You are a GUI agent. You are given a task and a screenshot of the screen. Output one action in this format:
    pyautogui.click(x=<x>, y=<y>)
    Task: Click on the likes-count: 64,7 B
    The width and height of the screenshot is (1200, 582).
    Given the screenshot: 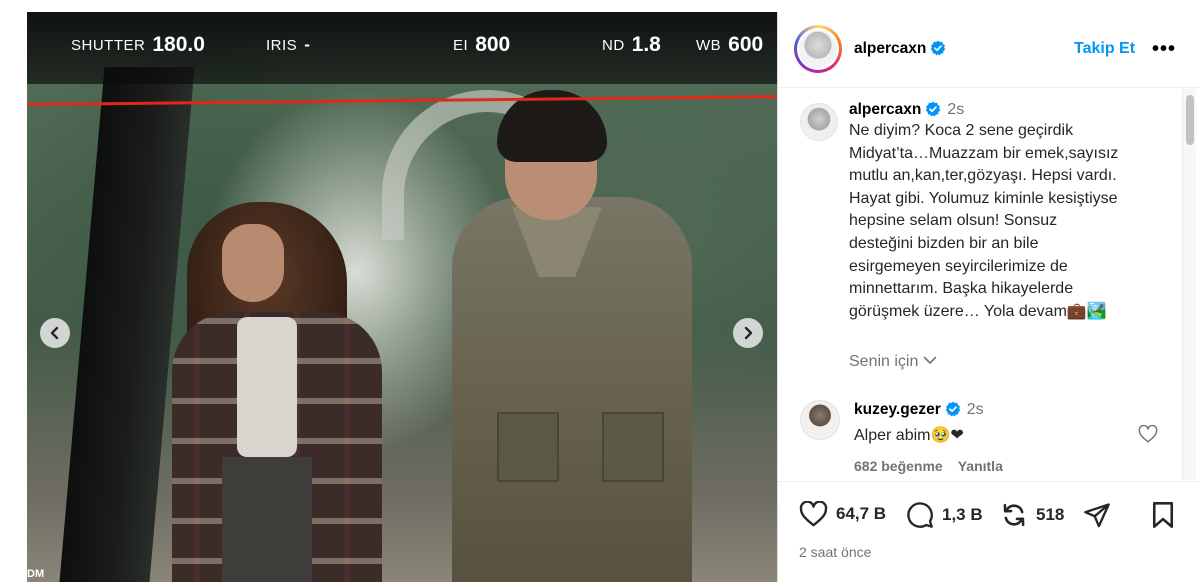 What is the action you would take?
    pyautogui.click(x=861, y=513)
    